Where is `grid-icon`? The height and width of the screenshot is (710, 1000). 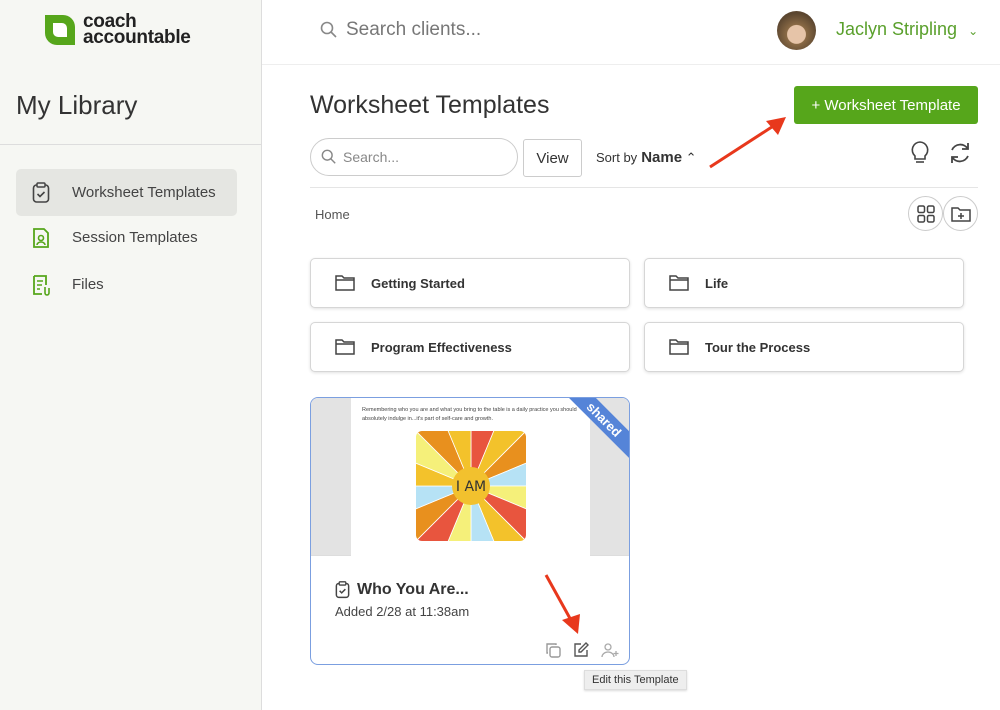
grid-icon is located at coordinates (925, 213).